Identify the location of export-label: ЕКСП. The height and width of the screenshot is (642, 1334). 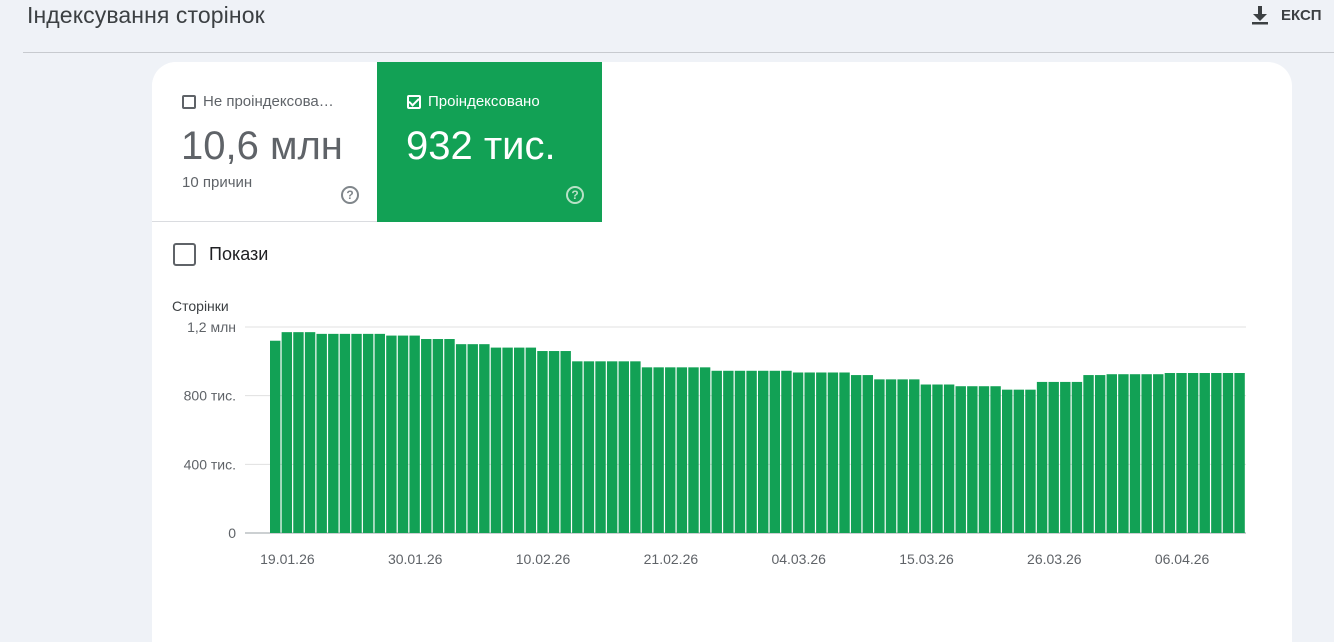
(1301, 15).